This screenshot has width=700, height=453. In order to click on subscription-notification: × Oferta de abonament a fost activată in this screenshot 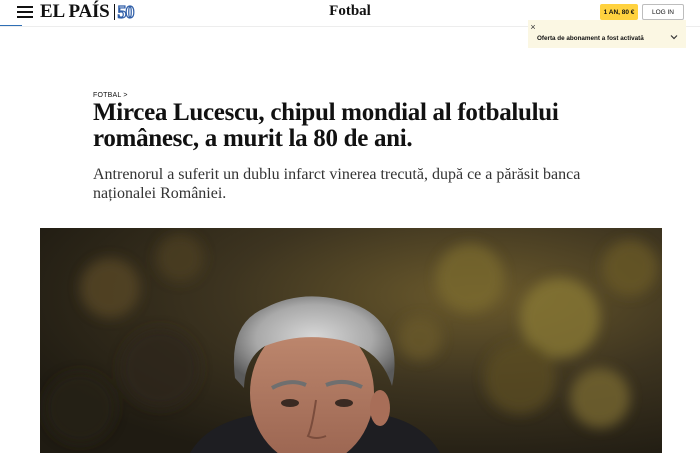, I will do `click(607, 34)`.